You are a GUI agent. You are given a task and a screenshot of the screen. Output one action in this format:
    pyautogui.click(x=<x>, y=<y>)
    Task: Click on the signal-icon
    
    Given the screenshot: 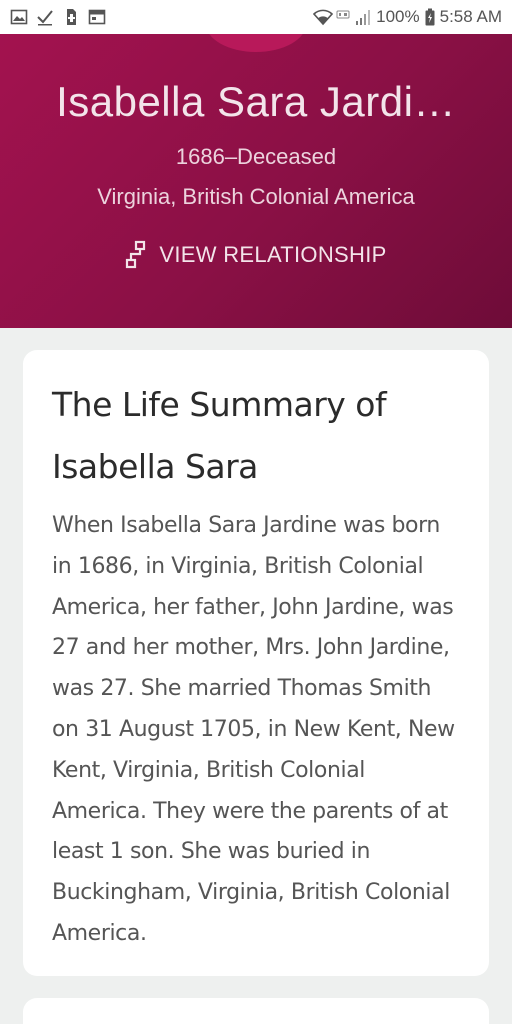 What is the action you would take?
    pyautogui.click(x=363, y=17)
    